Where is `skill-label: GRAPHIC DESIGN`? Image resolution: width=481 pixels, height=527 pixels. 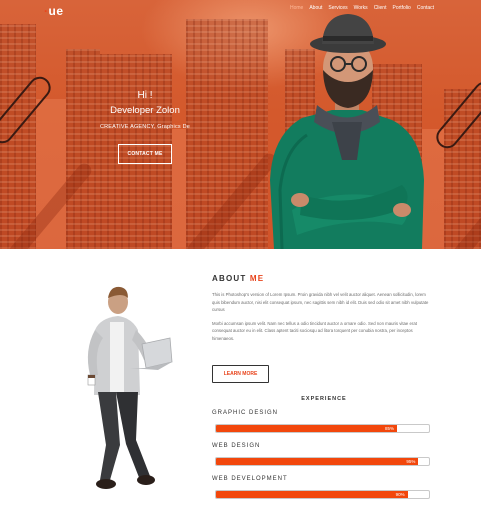 skill-label: GRAPHIC DESIGN is located at coordinates (245, 413).